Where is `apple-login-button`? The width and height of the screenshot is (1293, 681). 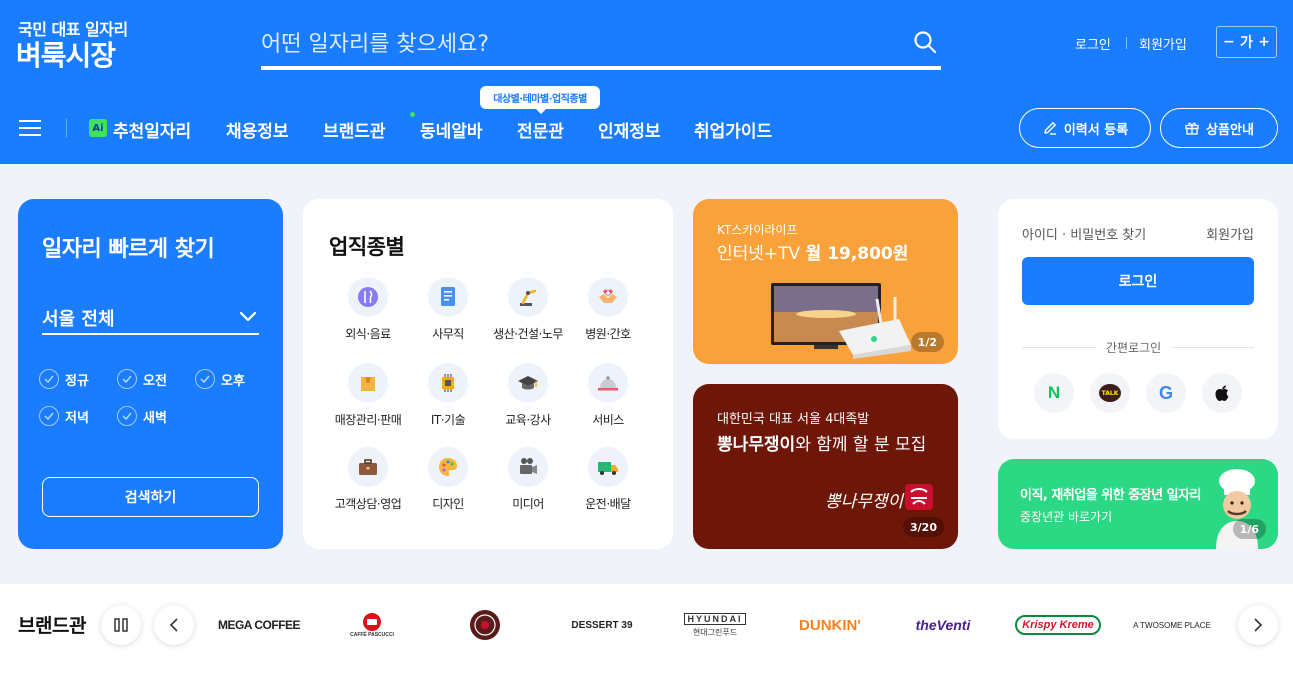 apple-login-button is located at coordinates (1222, 393).